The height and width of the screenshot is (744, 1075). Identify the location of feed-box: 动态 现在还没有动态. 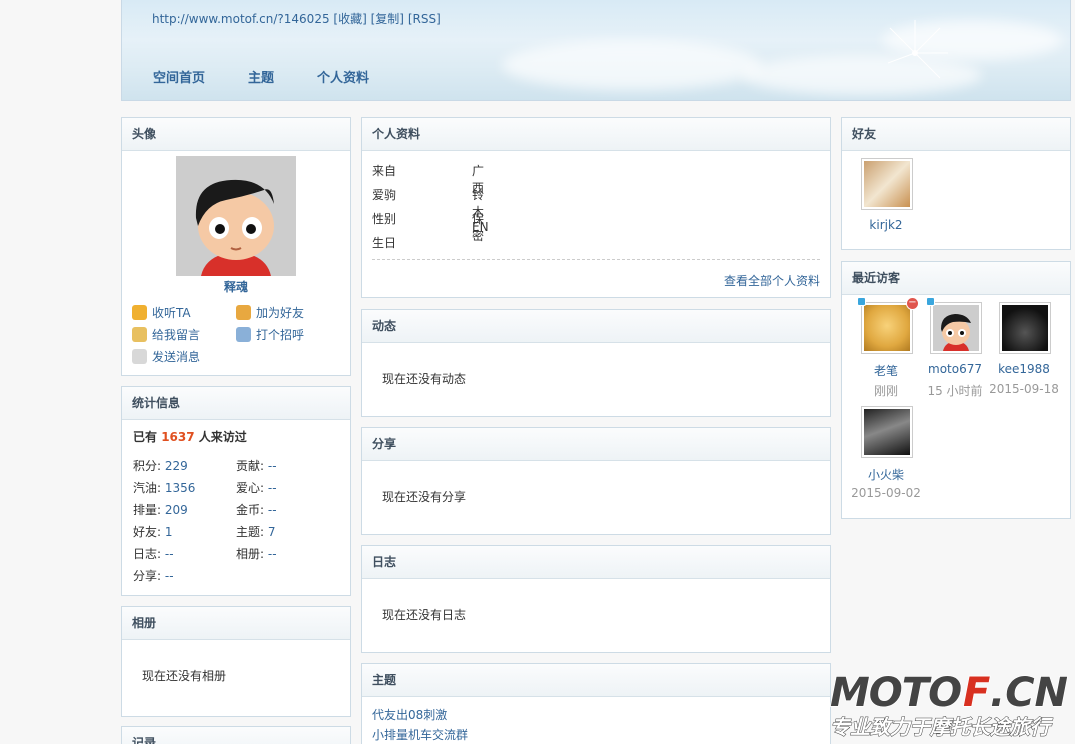
(596, 363).